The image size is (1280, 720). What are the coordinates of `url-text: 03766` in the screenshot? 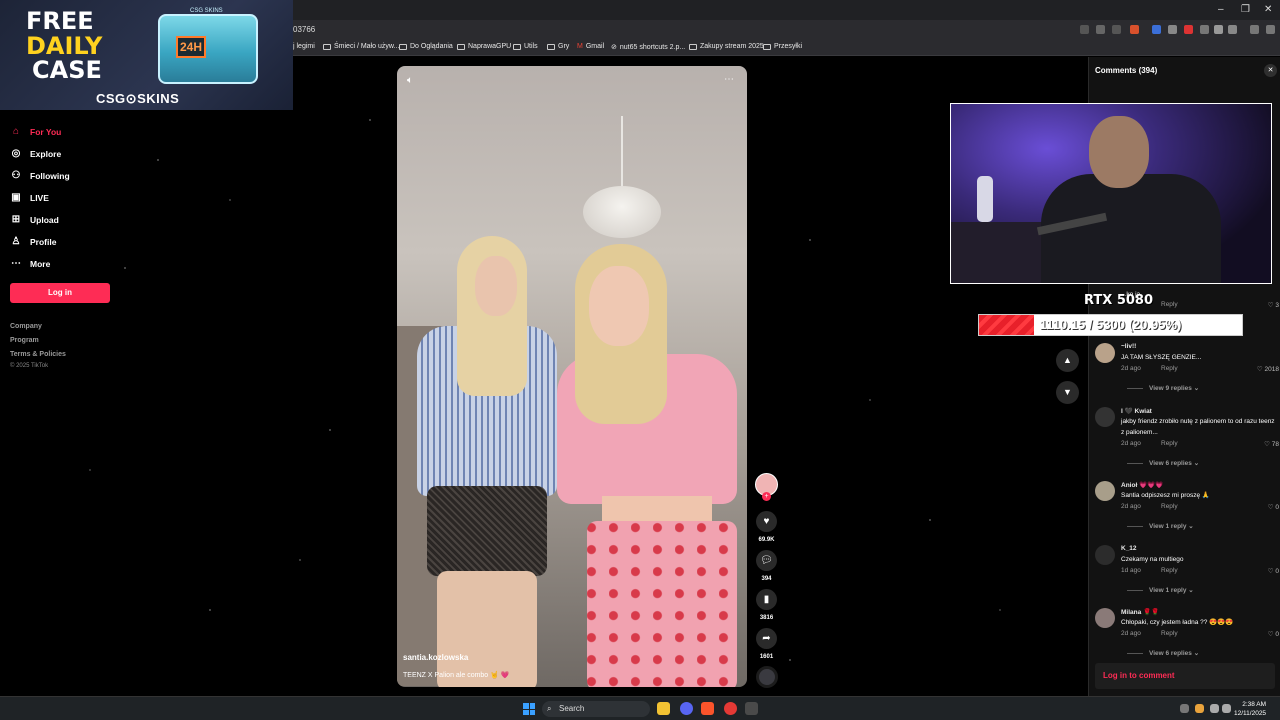 It's located at (304, 29).